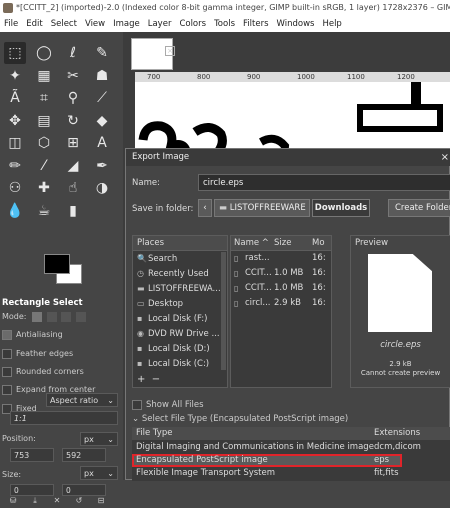 The width and height of the screenshot is (450, 508). Describe the element at coordinates (95, 24) in the screenshot. I see `menu-view: View` at that location.